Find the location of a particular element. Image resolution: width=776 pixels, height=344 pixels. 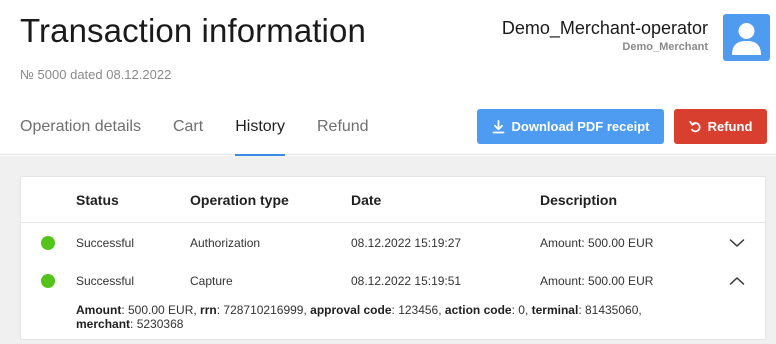

detail-key: Amount is located at coordinates (99, 310).